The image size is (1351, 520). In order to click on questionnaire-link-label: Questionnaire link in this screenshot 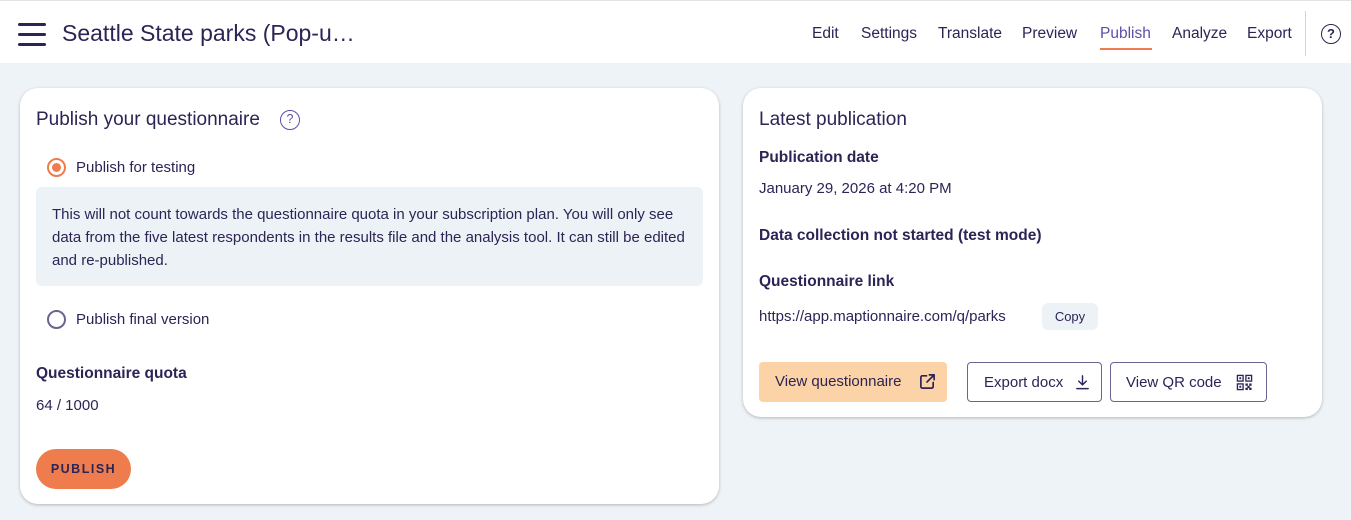, I will do `click(827, 281)`.